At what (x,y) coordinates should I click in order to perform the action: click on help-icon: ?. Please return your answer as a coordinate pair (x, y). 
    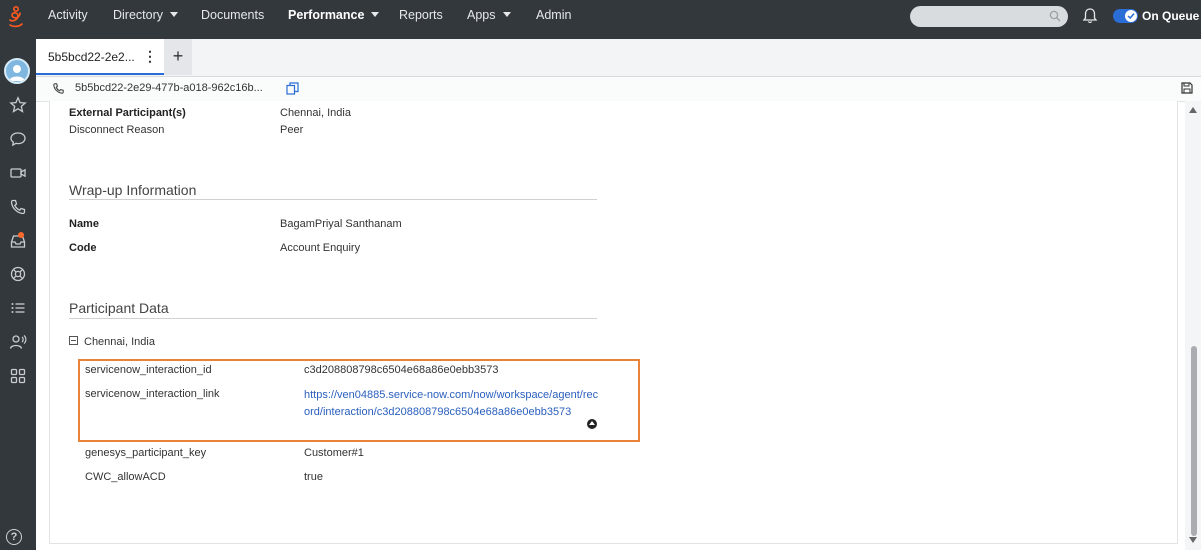
    Looking at the image, I should click on (14, 537).